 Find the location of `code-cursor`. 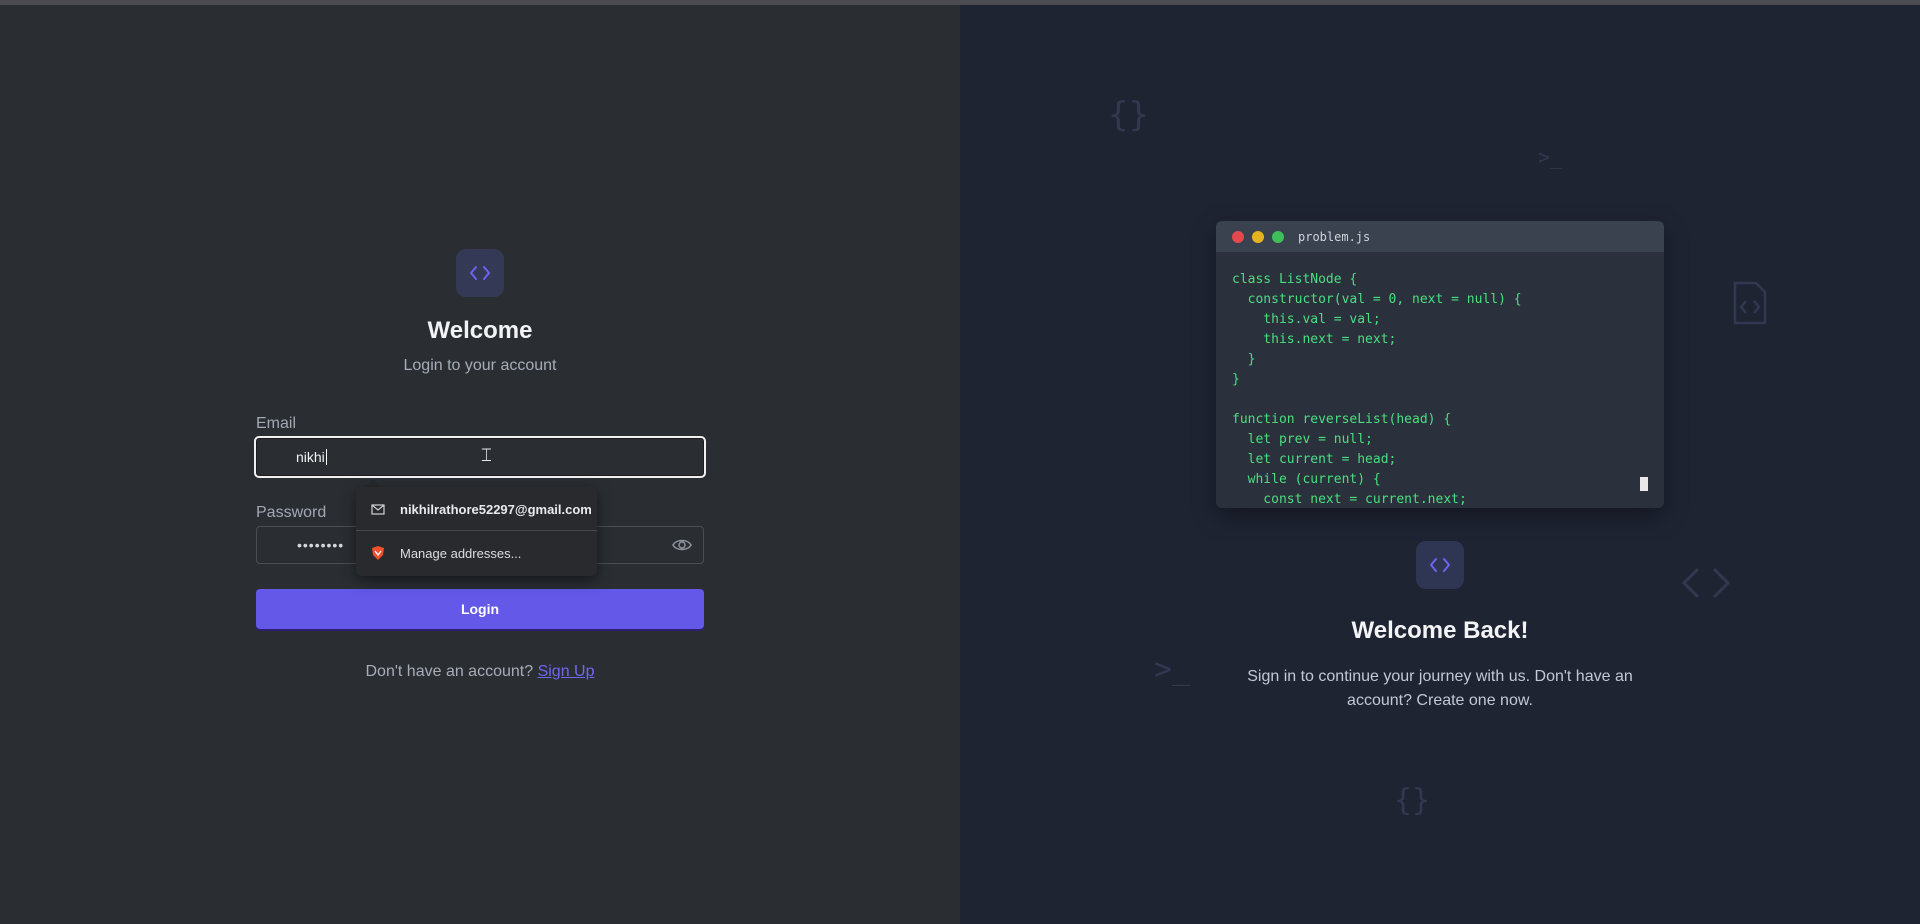

code-cursor is located at coordinates (1644, 484).